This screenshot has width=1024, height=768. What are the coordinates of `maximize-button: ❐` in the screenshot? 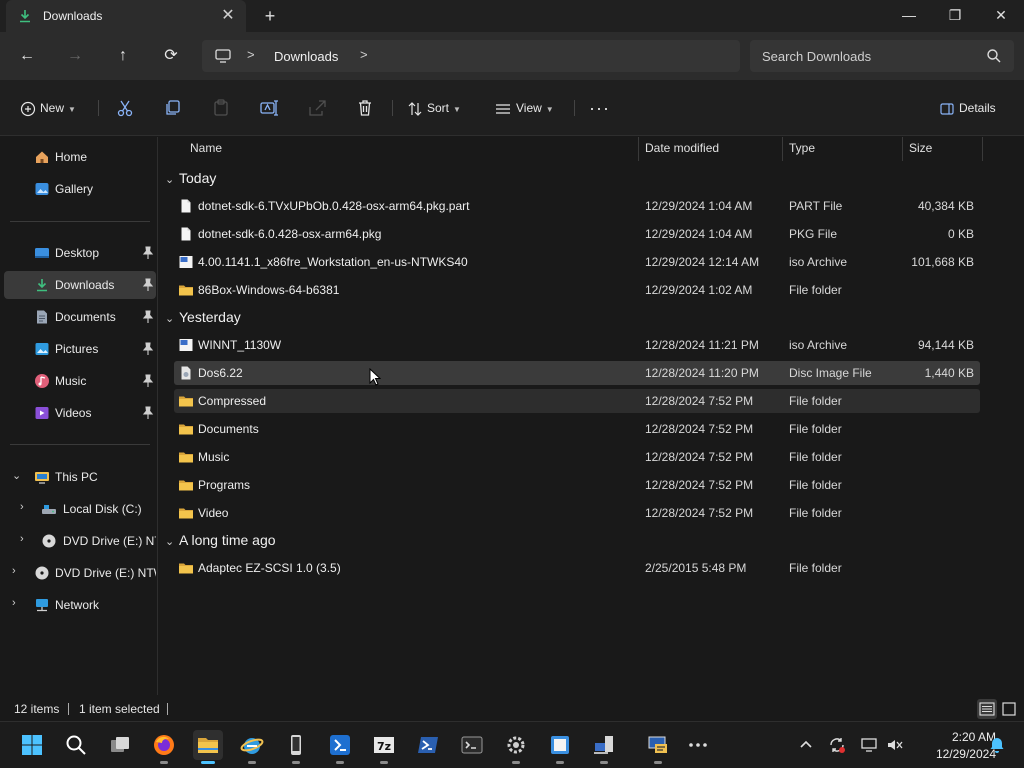 It's located at (955, 16).